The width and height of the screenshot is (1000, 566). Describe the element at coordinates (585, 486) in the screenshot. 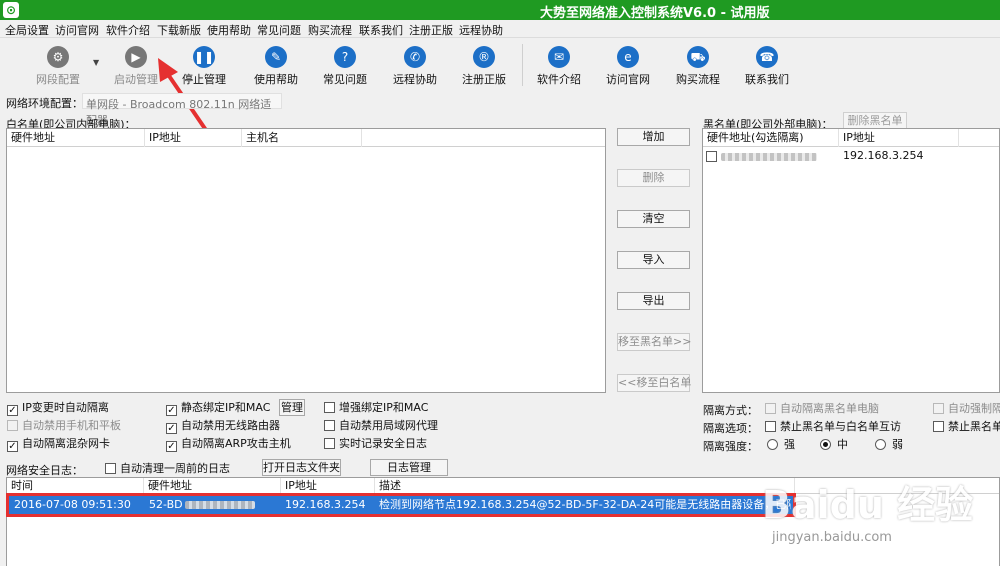

I see `col-desc: 描述` at that location.